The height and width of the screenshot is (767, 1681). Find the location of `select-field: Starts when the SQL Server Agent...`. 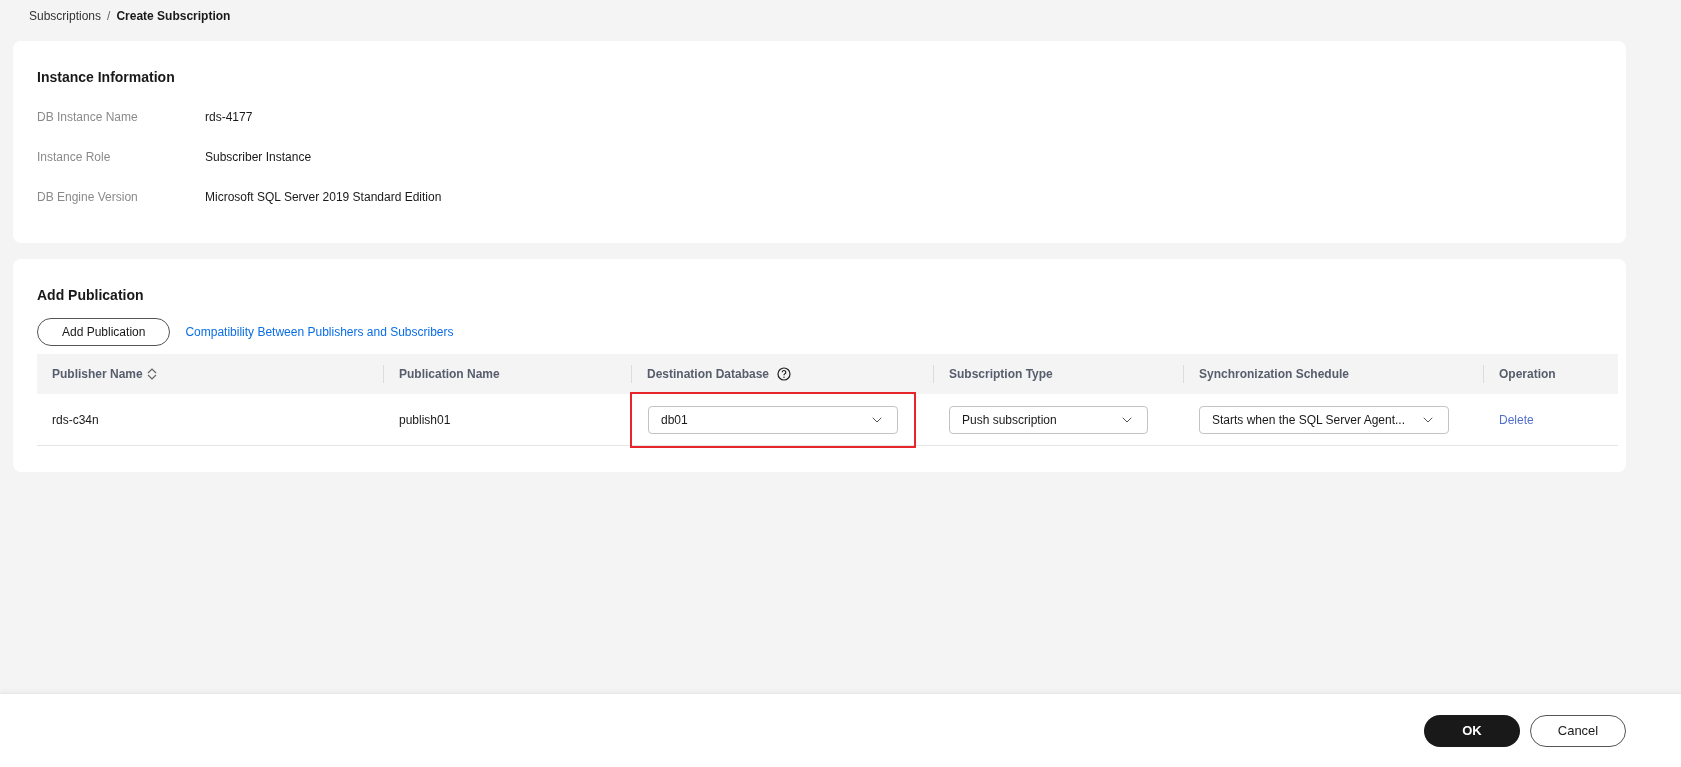

select-field: Starts when the SQL Server Agent... is located at coordinates (1324, 419).